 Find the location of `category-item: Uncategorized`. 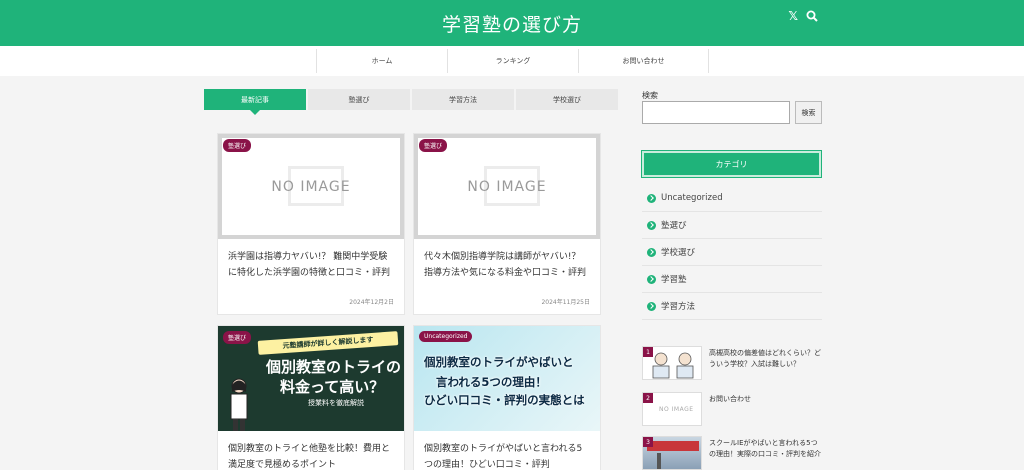

category-item: Uncategorized is located at coordinates (732, 198).